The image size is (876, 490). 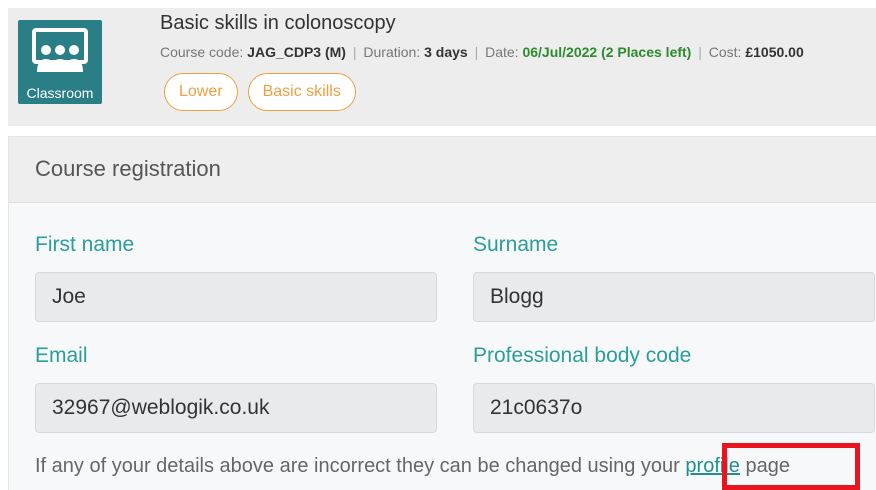 I want to click on course-title: Basic skills in colonoscopy, so click(x=278, y=23).